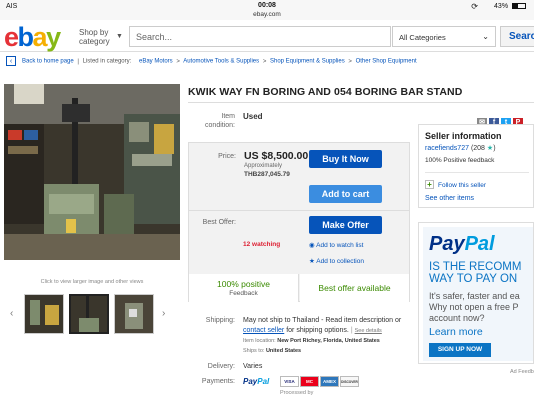 The height and width of the screenshot is (400, 534). Describe the element at coordinates (267, 5) in the screenshot. I see `clock: 00:08` at that location.